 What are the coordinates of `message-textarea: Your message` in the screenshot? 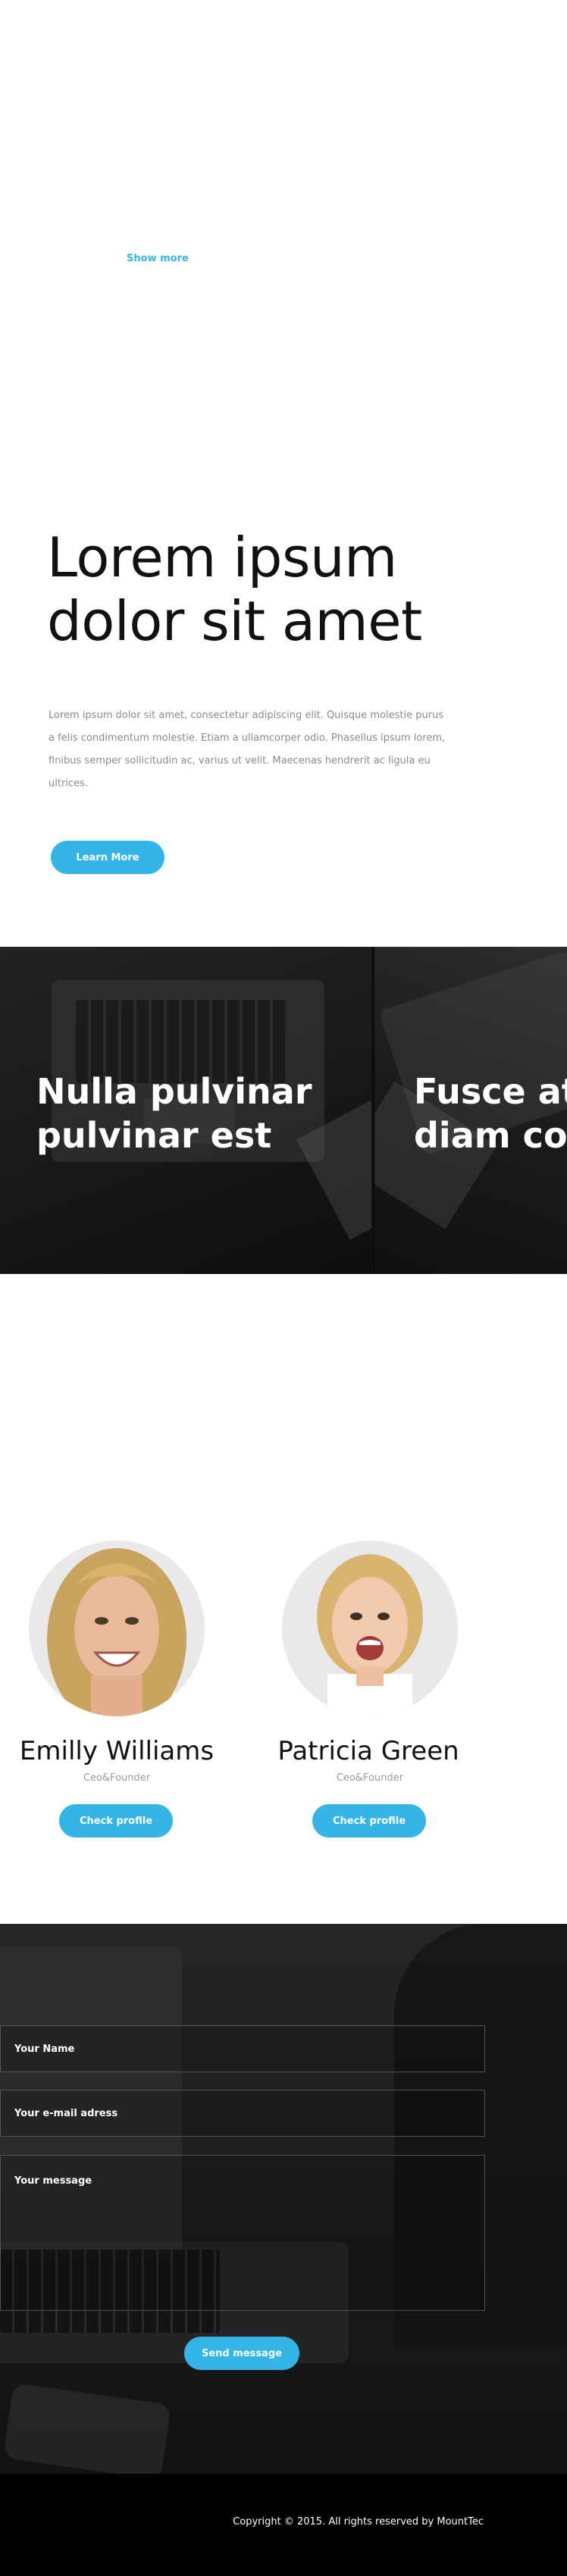 It's located at (242, 2233).